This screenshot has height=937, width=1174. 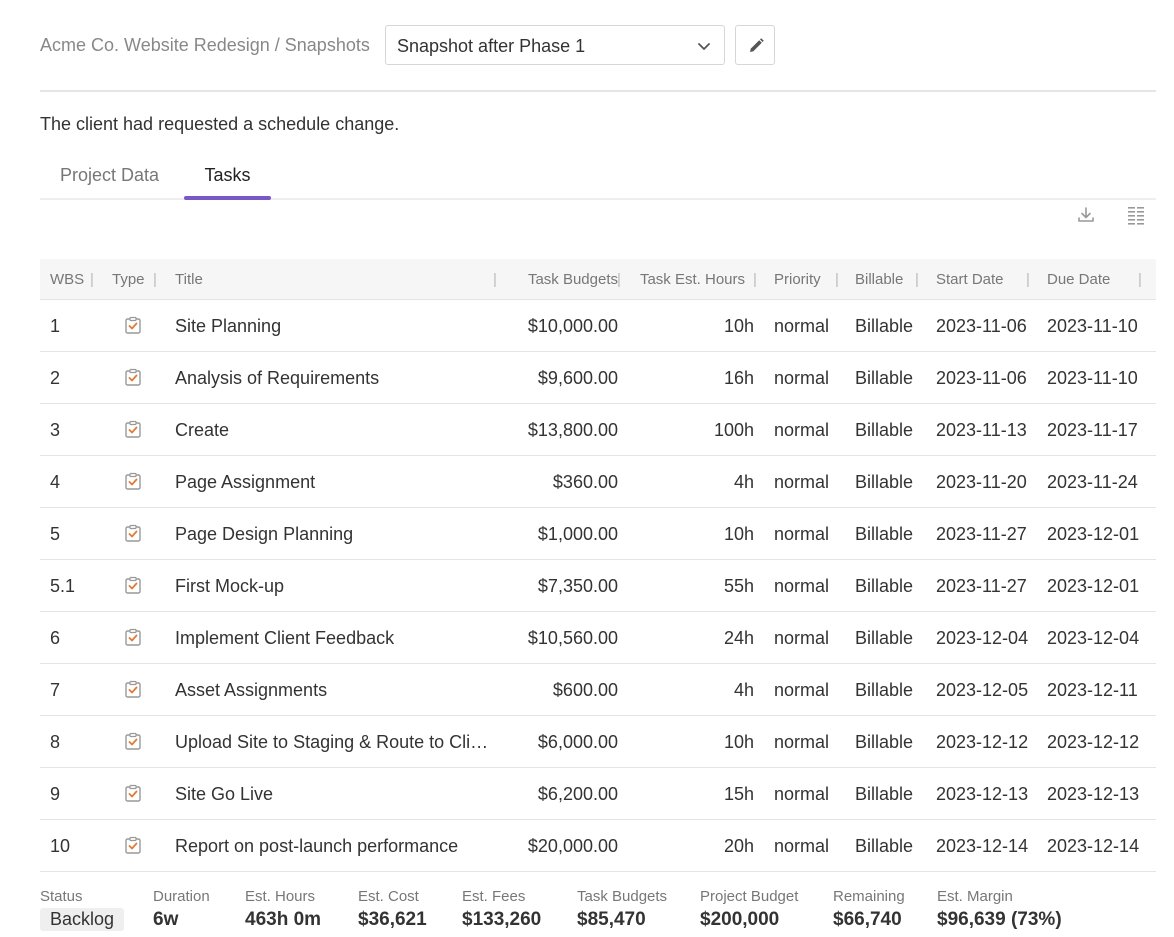 What do you see at coordinates (280, 896) in the screenshot?
I see `summary-label: Est. Hours` at bounding box center [280, 896].